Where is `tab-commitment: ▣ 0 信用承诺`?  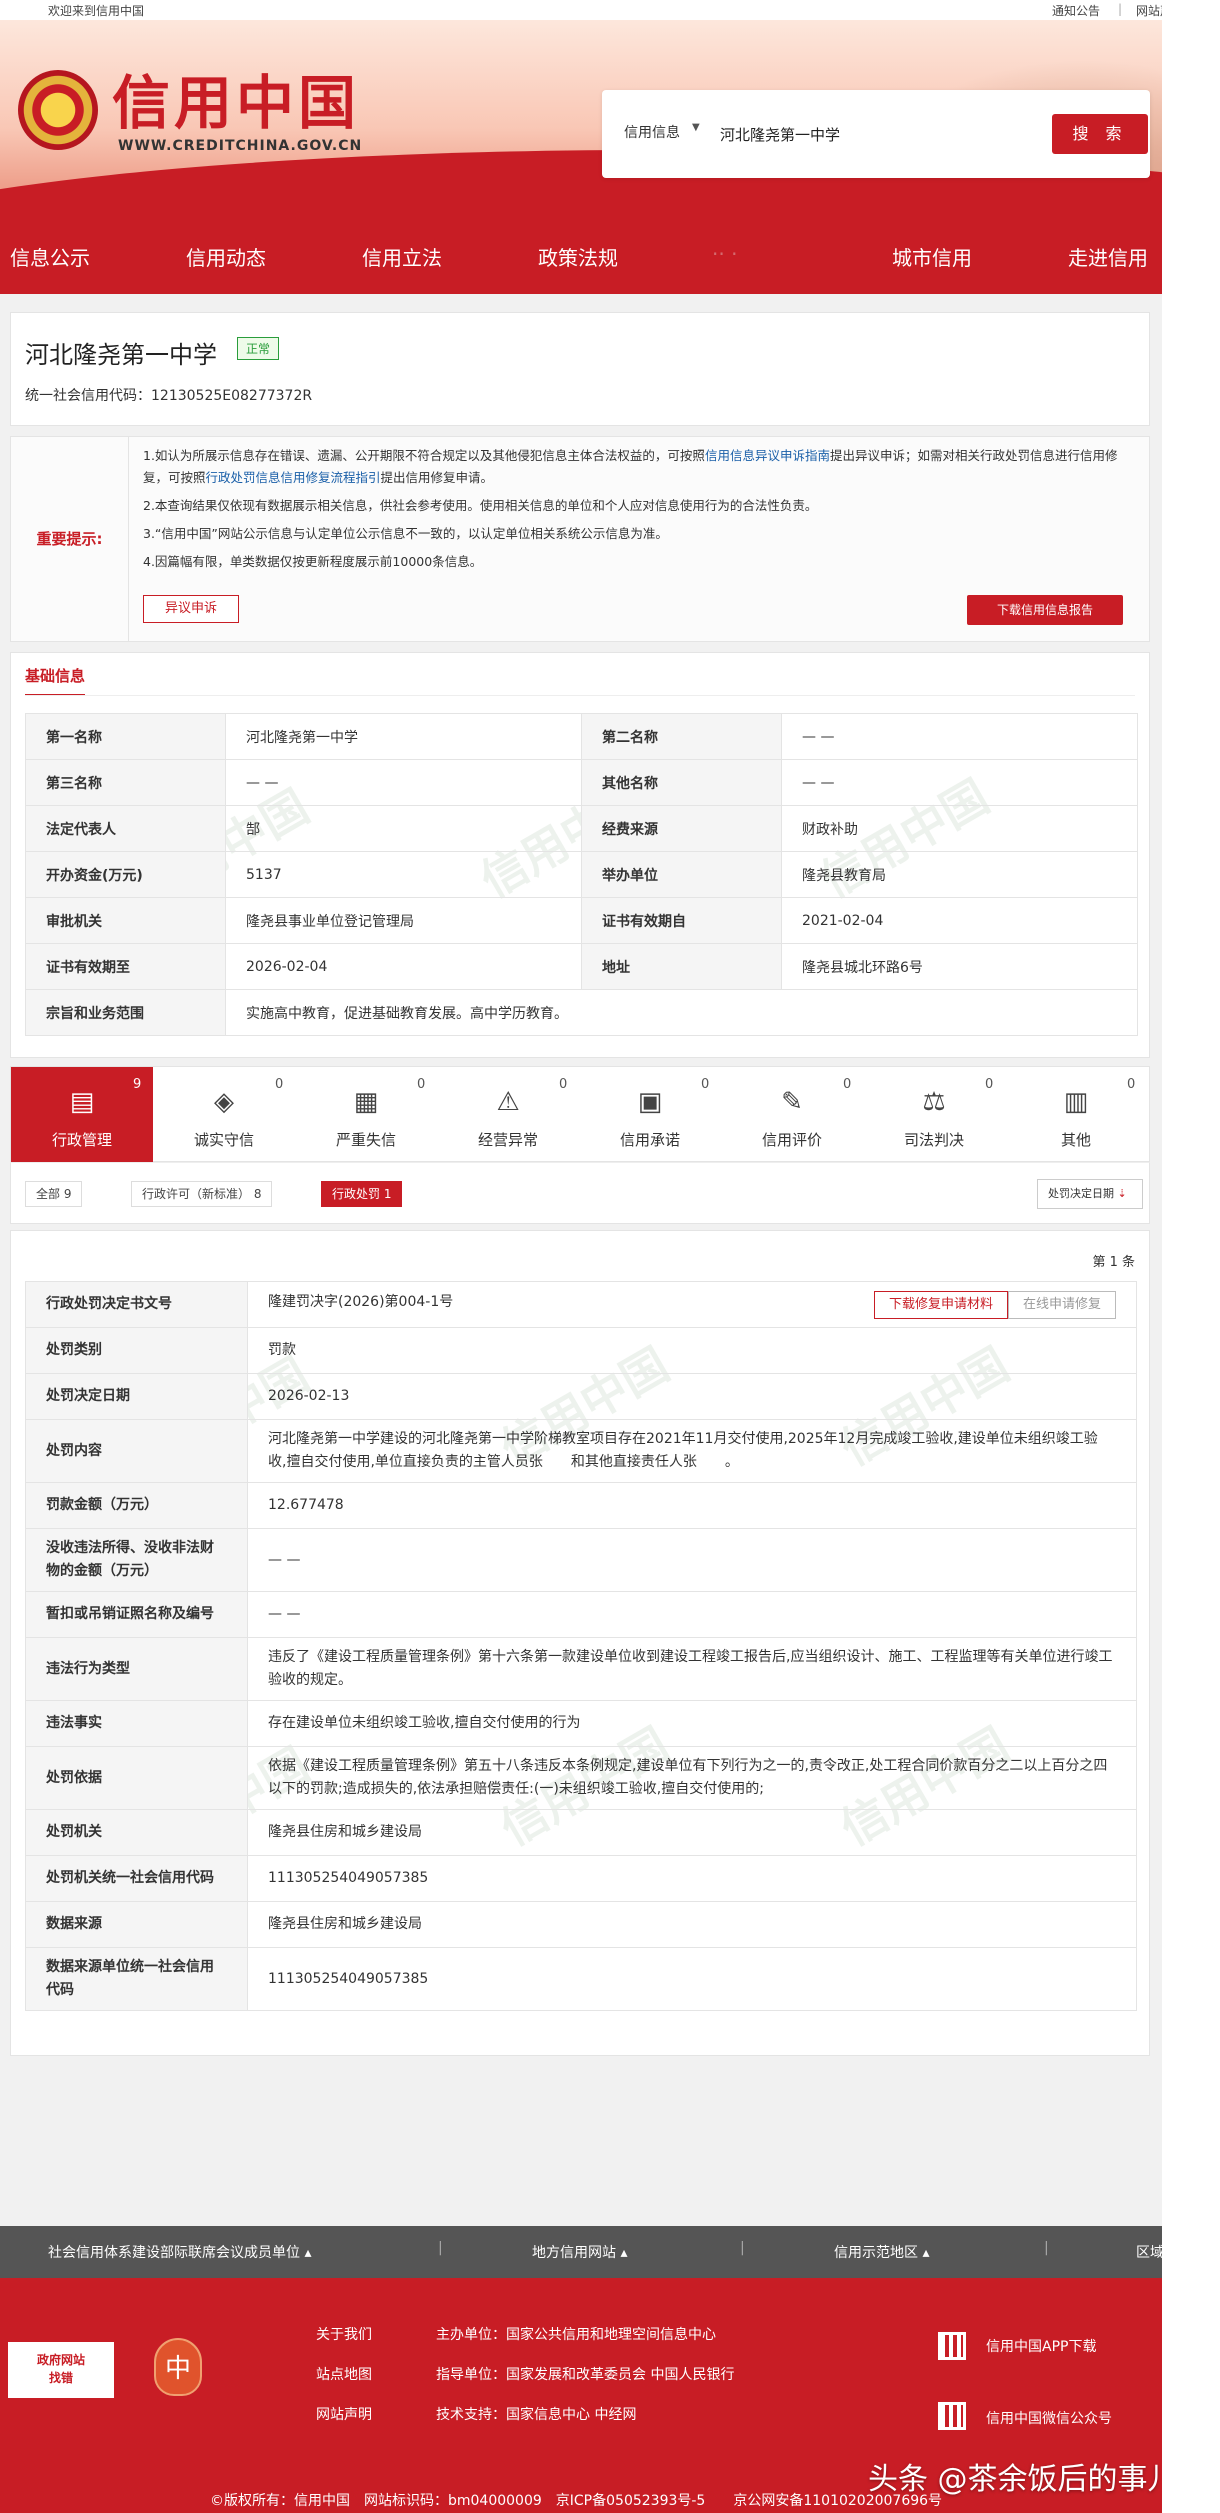 tab-commitment: ▣ 0 信用承诺 is located at coordinates (650, 1115).